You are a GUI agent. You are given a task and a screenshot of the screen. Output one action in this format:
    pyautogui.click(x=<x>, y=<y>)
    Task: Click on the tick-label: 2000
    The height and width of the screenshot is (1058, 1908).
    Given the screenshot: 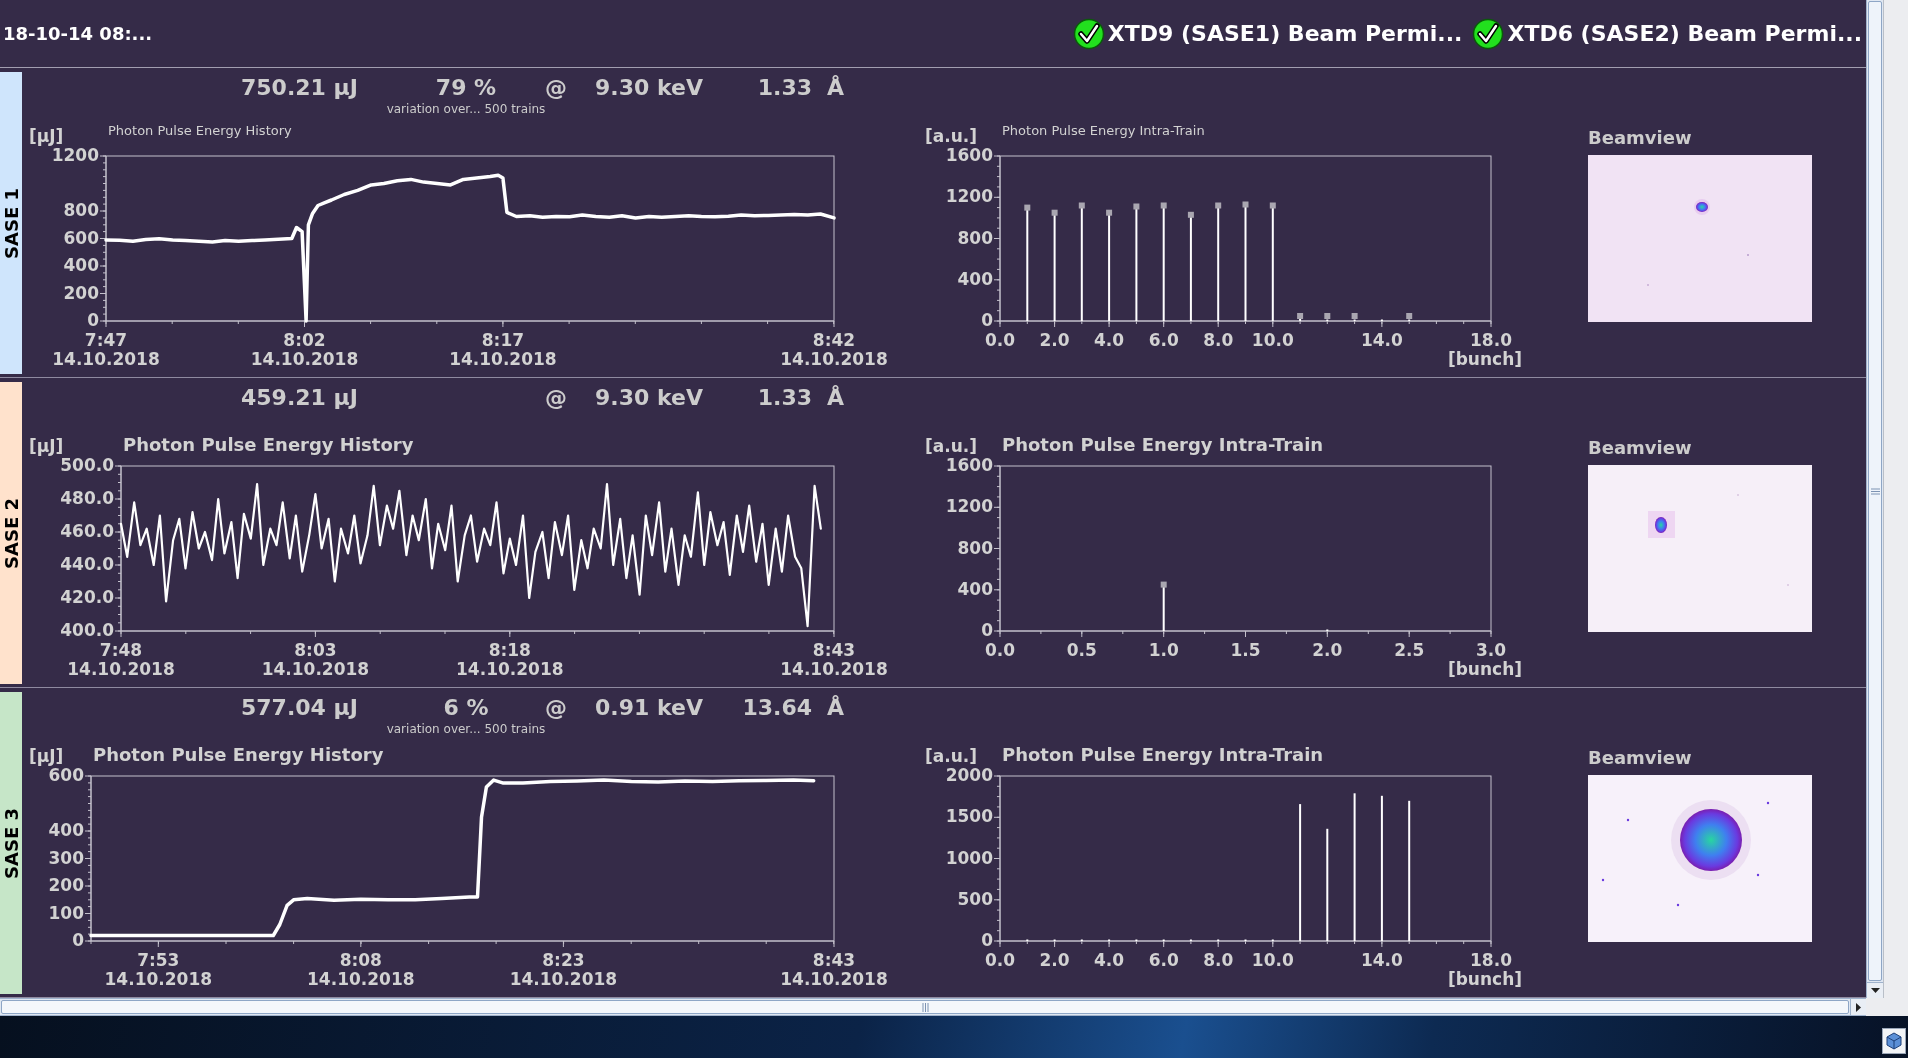 What is the action you would take?
    pyautogui.click(x=969, y=775)
    